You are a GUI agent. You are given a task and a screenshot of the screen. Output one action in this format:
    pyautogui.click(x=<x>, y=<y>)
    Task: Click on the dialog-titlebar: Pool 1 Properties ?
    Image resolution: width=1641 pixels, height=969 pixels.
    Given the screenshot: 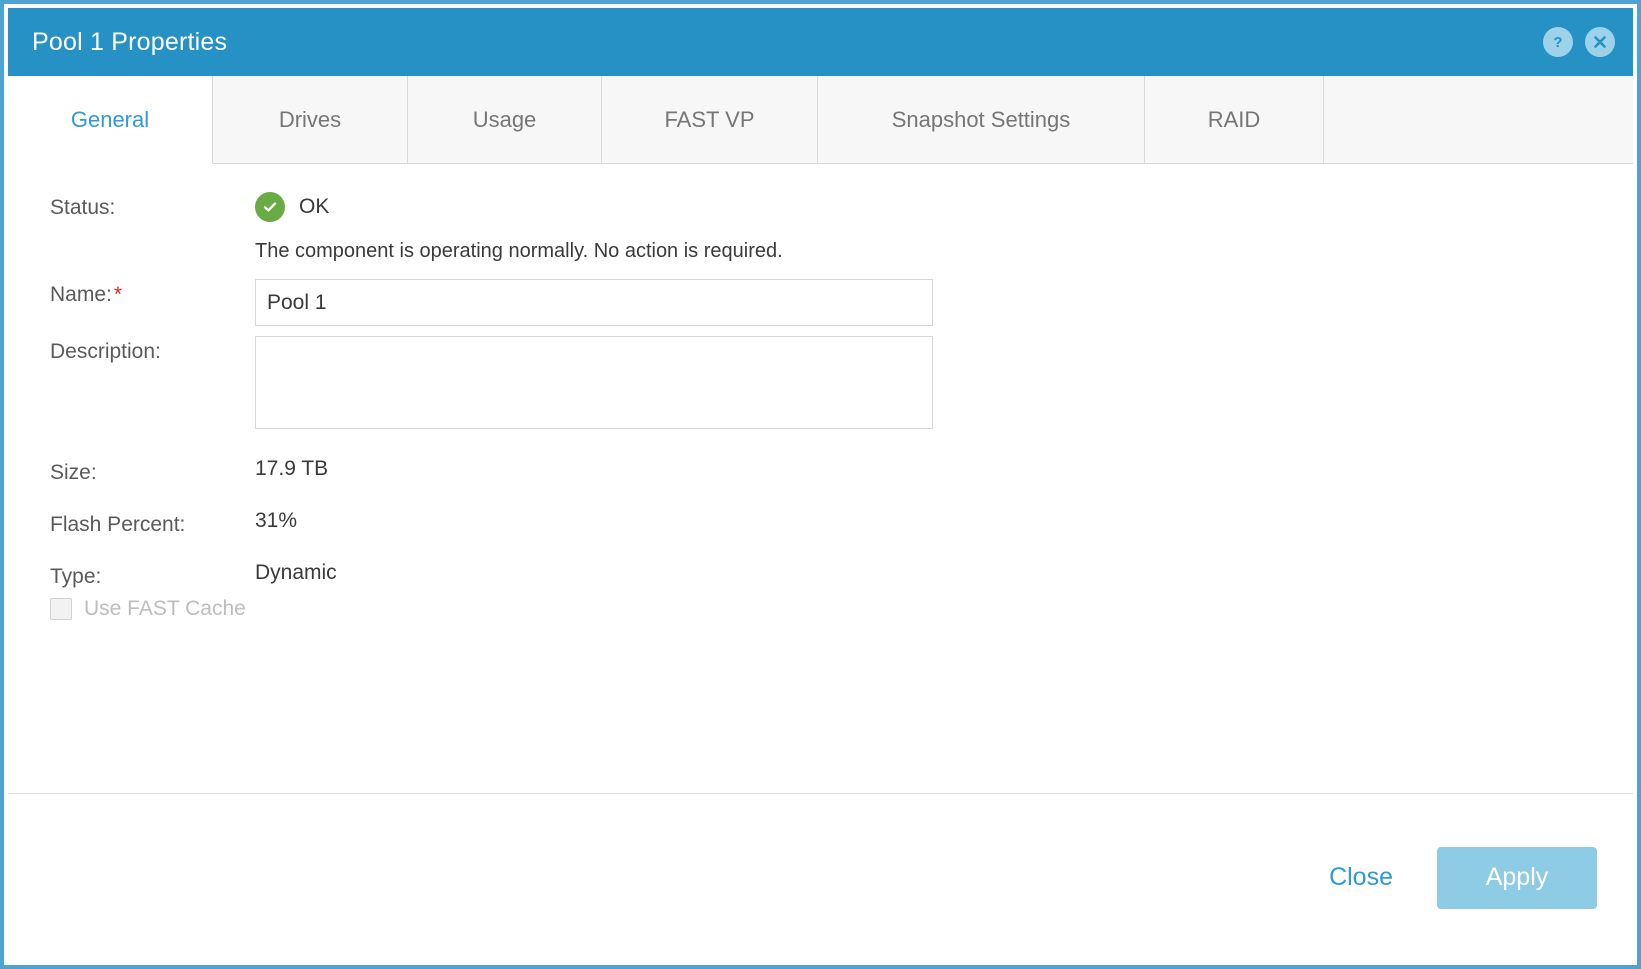 What is the action you would take?
    pyautogui.click(x=820, y=42)
    